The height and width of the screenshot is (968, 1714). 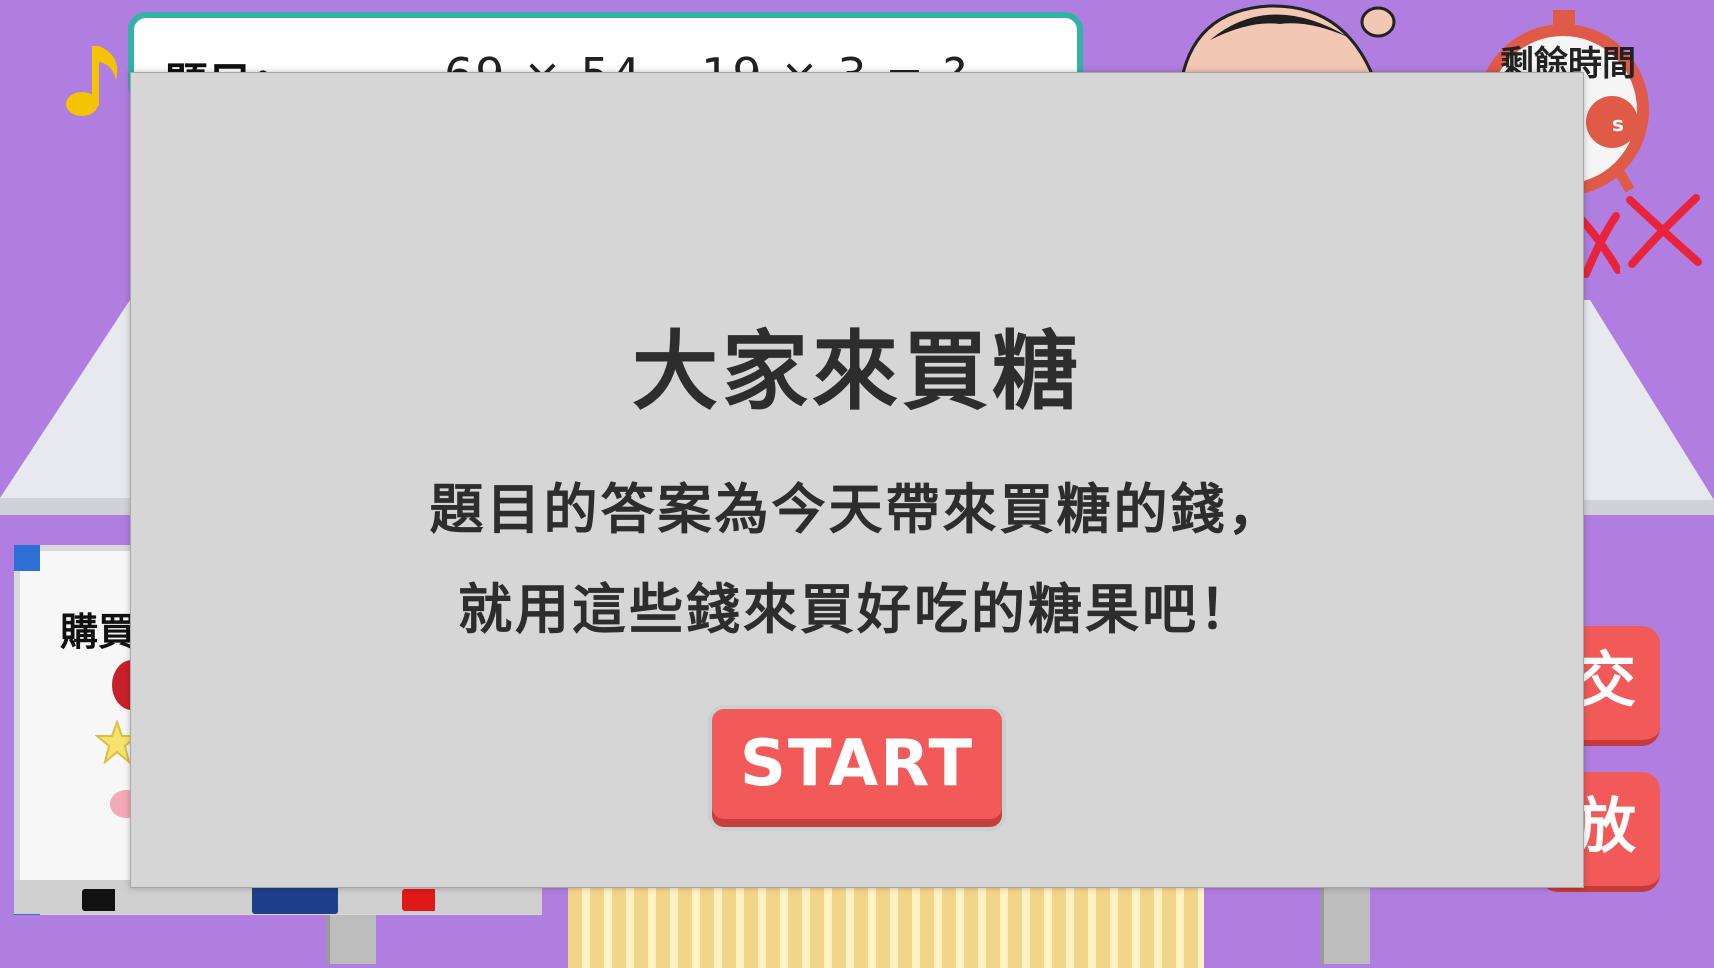 I want to click on start-button: START, so click(x=857, y=768).